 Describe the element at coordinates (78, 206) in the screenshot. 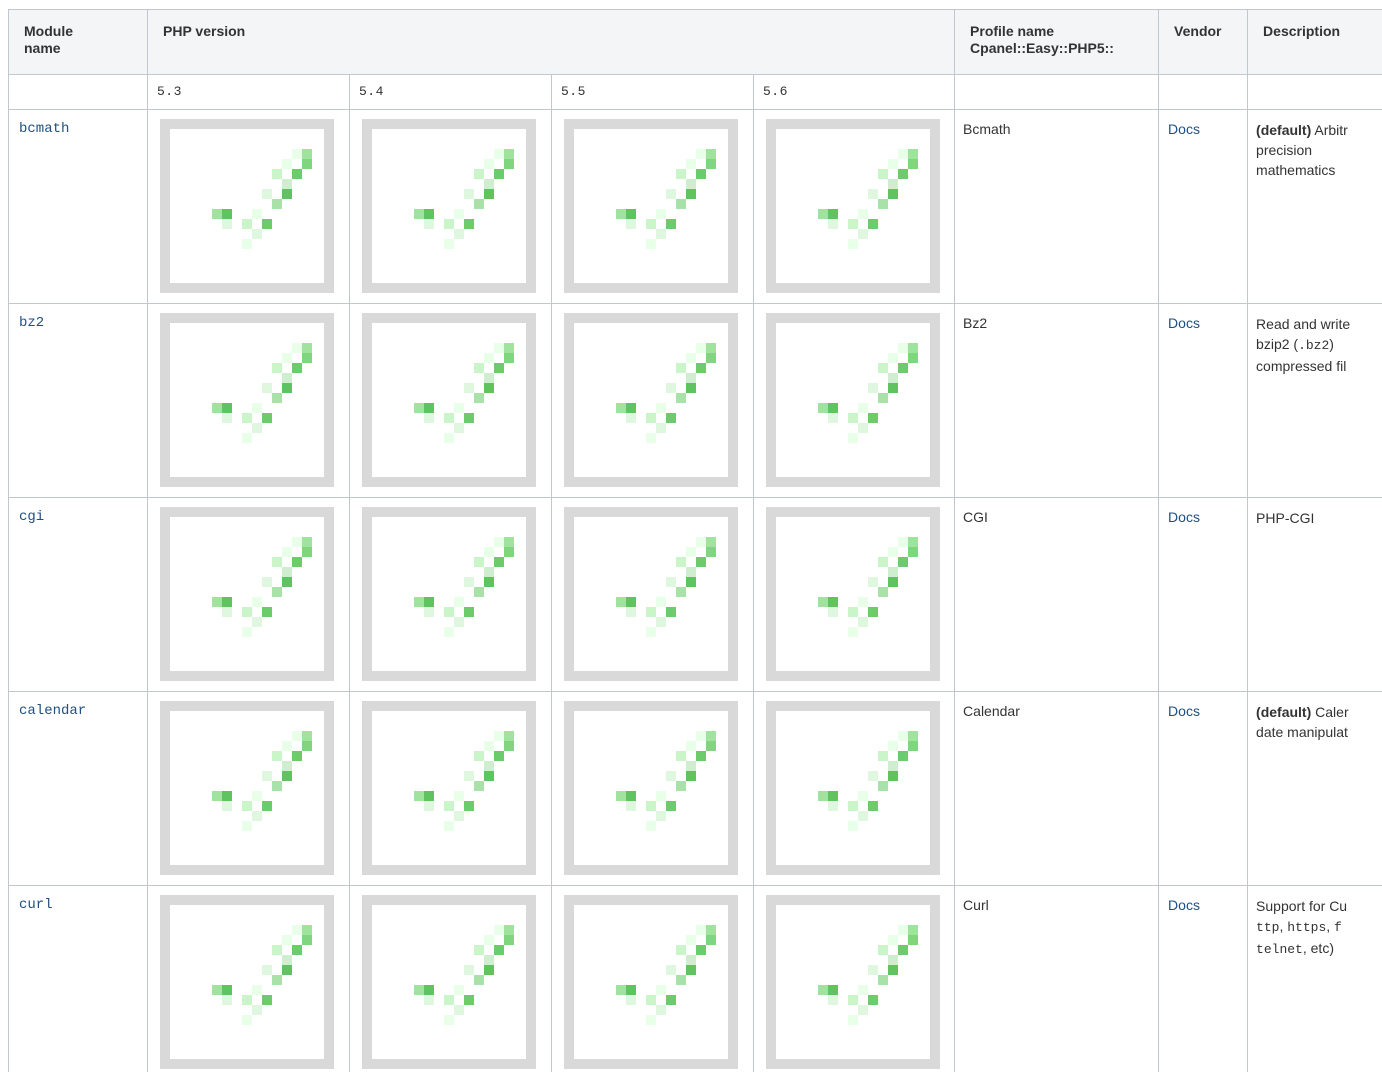

I see `module-name-cell: bcmath` at that location.